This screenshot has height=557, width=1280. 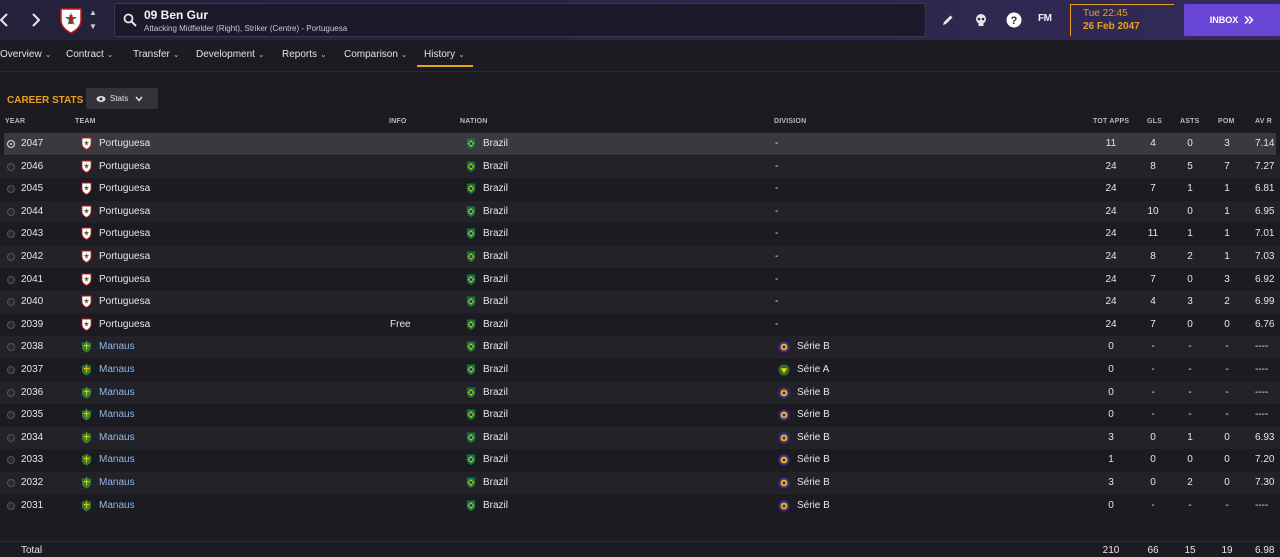 What do you see at coordinates (640, 347) in the screenshot?
I see `table-row: 2038 Manaus Brazil Série B 0- - - ----` at bounding box center [640, 347].